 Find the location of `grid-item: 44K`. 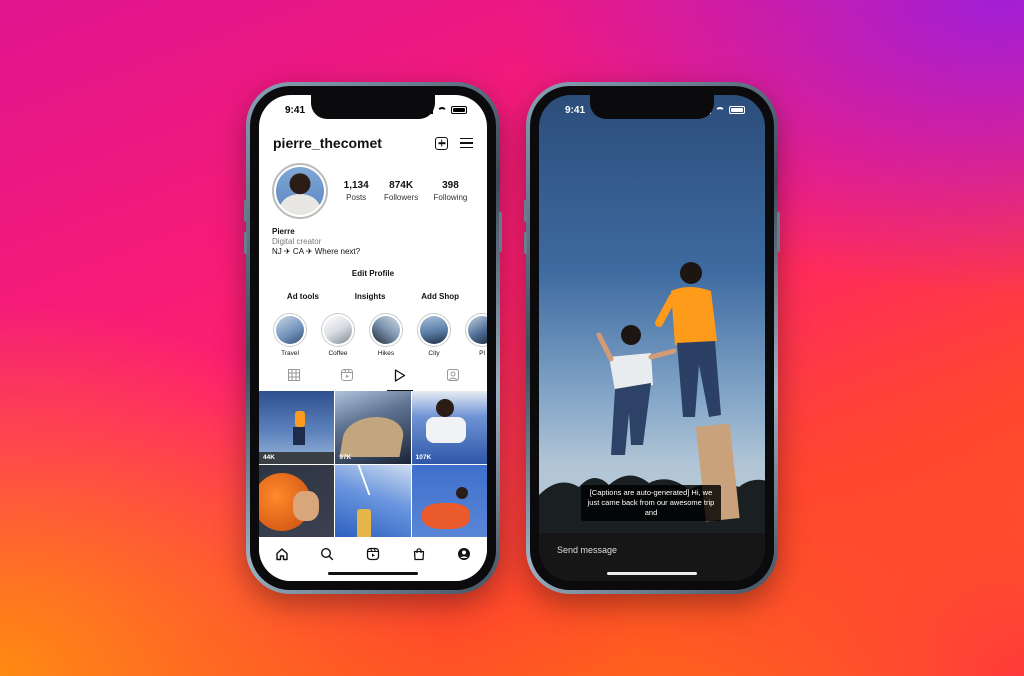

grid-item: 44K is located at coordinates (297, 427).